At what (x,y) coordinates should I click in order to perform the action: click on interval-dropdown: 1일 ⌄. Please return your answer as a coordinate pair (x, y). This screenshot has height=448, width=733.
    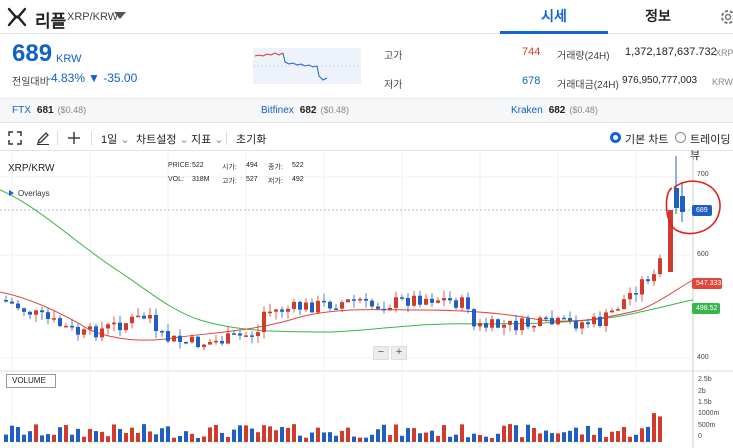
    Looking at the image, I should click on (115, 139).